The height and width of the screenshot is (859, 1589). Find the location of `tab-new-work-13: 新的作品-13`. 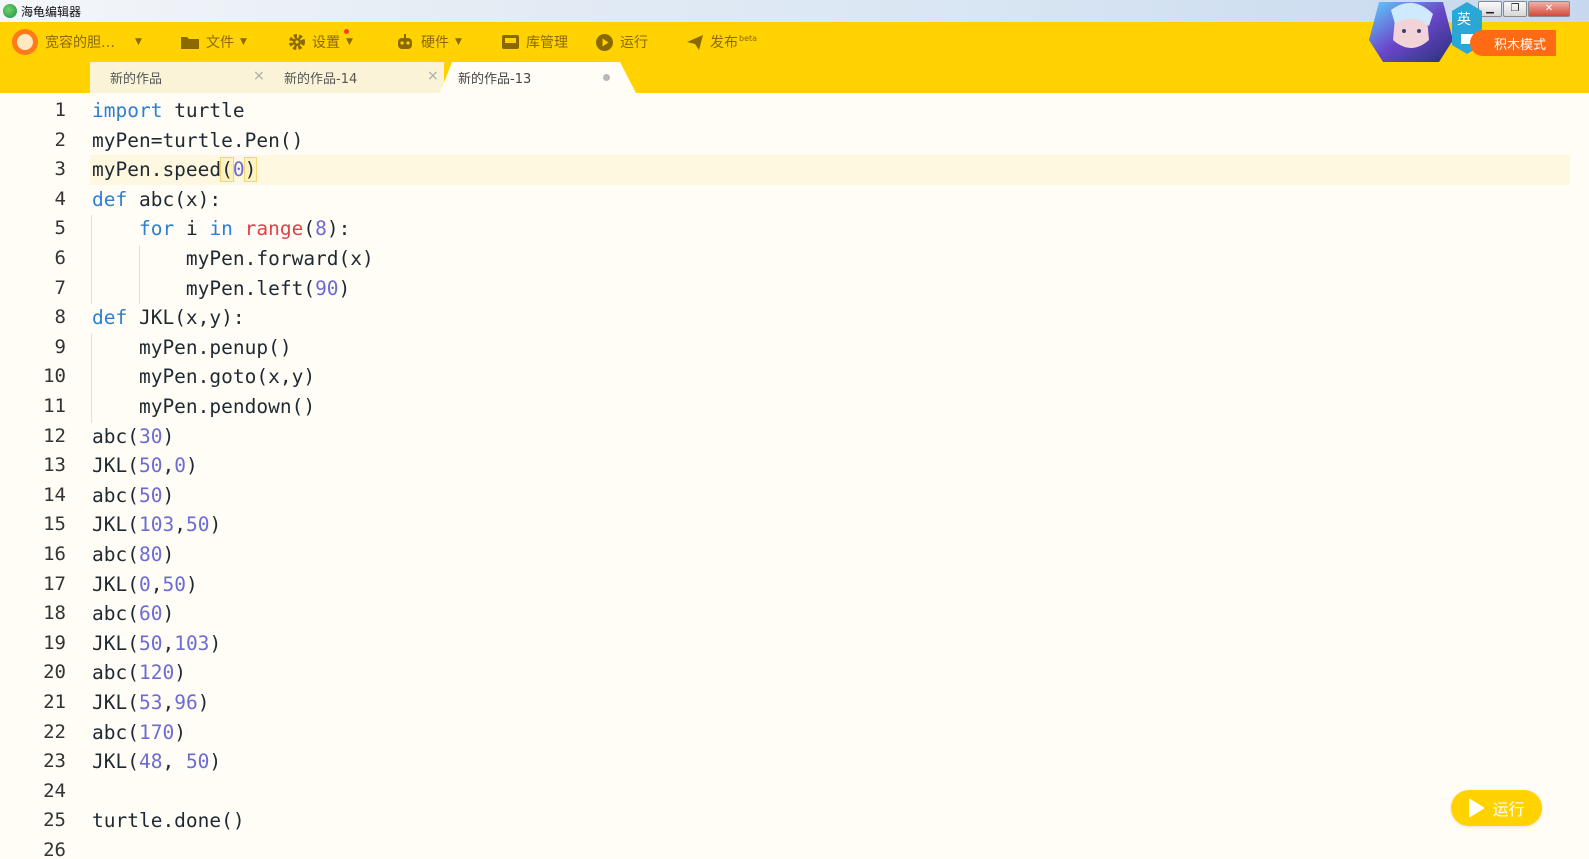

tab-new-work-13: 新的作品-13 is located at coordinates (537, 77).